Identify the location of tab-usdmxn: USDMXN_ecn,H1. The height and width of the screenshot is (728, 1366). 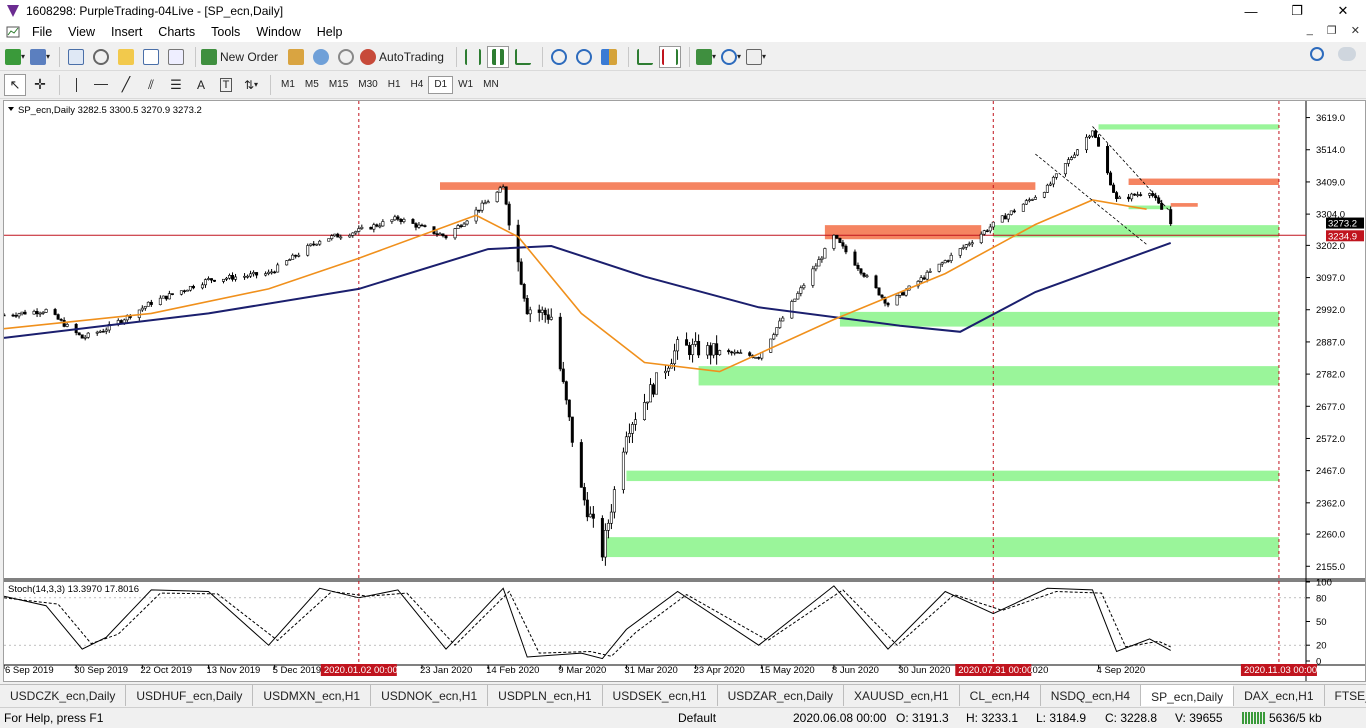
(312, 695).